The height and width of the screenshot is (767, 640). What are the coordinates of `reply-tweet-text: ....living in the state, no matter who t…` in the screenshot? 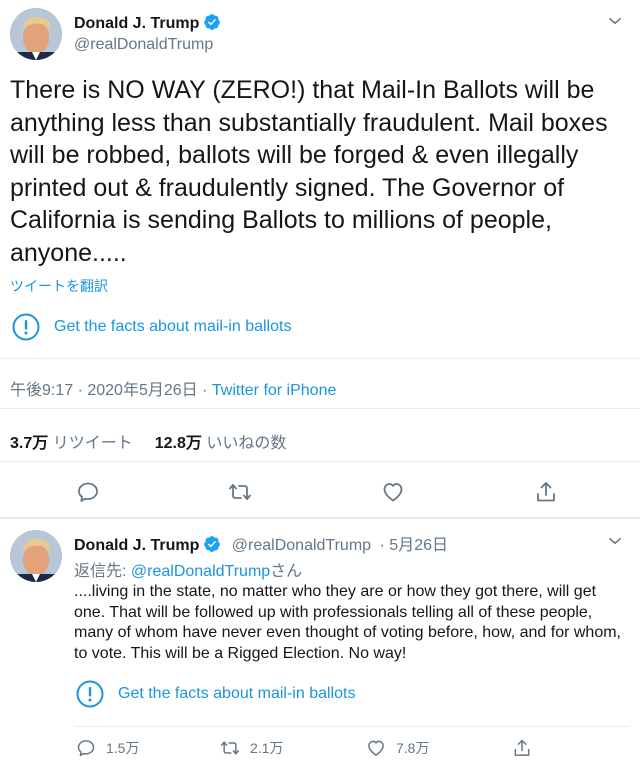 It's located at (347, 622).